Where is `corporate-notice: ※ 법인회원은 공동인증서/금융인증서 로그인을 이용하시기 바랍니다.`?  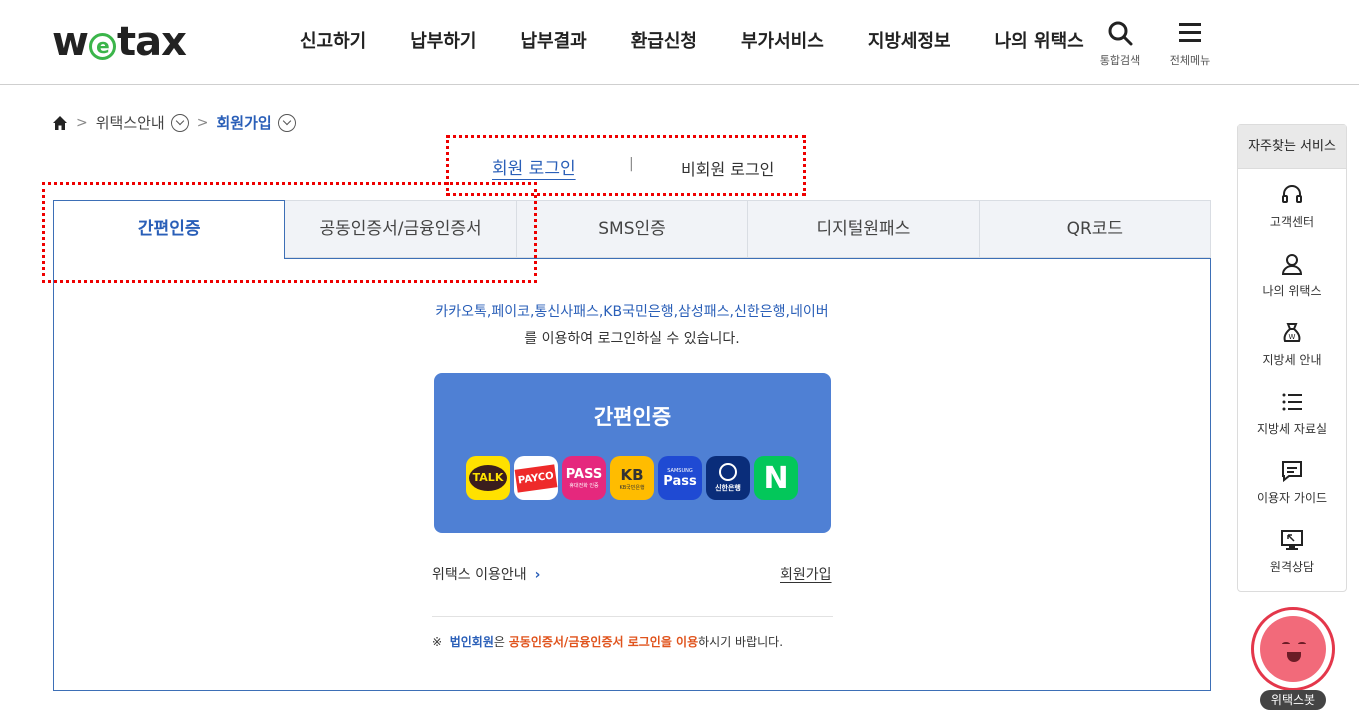 corporate-notice: ※ 법인회원은 공동인증서/금융인증서 로그인을 이용하시기 바랍니다. is located at coordinates (607, 641).